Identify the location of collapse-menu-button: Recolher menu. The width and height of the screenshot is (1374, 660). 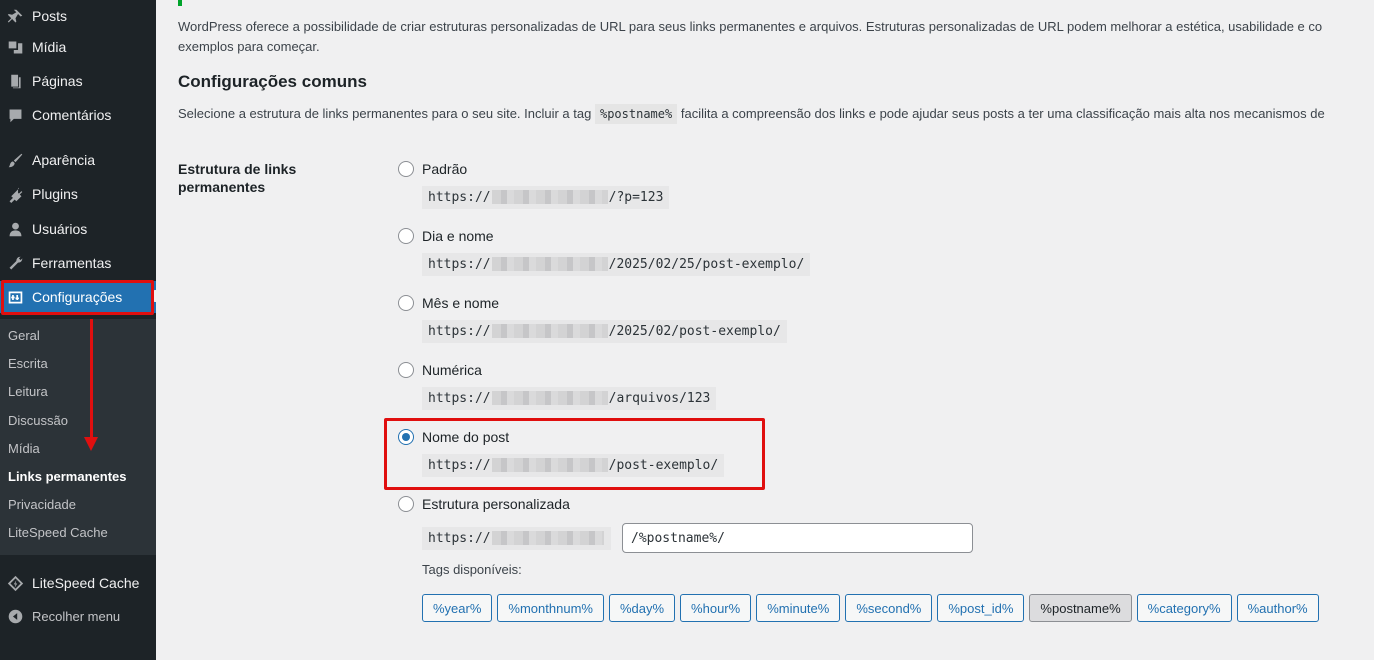
(78, 616).